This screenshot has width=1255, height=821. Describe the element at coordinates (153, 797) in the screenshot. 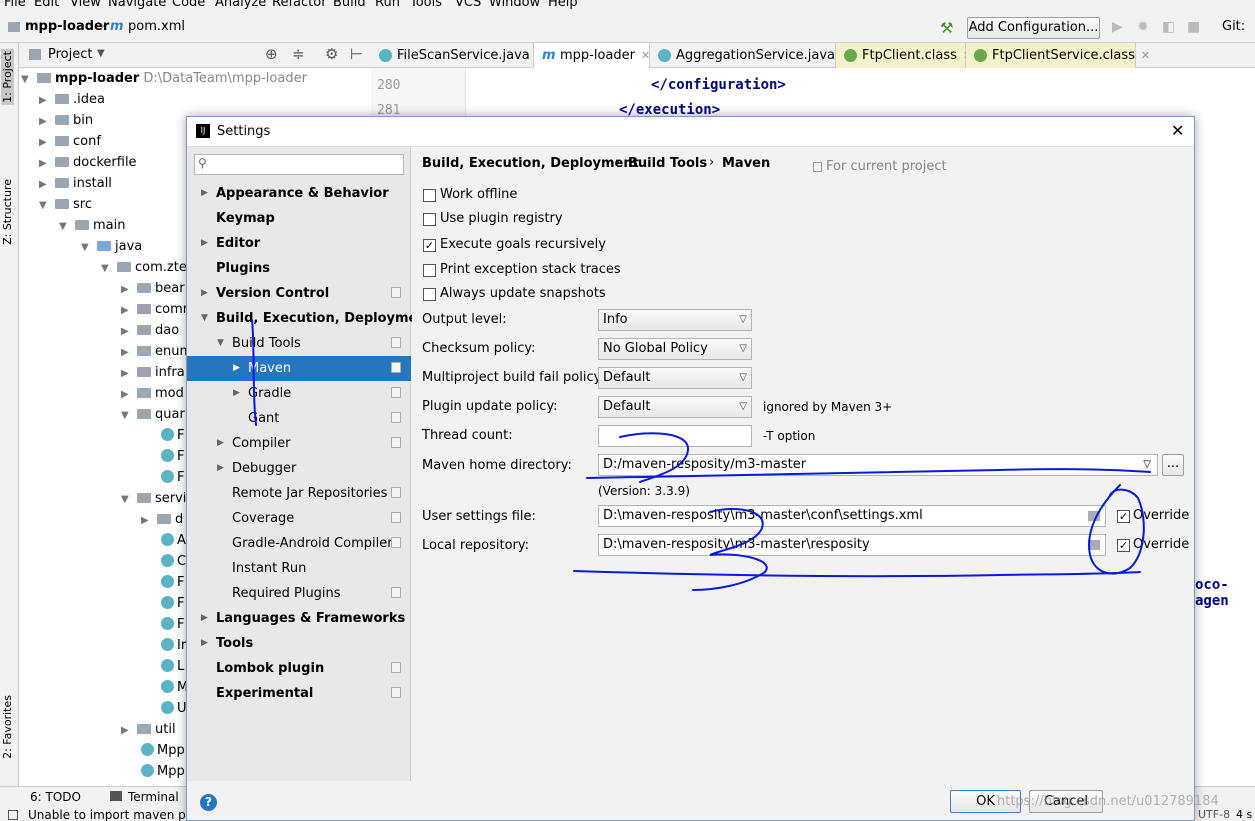

I see `tab-terminal: Terminal` at that location.